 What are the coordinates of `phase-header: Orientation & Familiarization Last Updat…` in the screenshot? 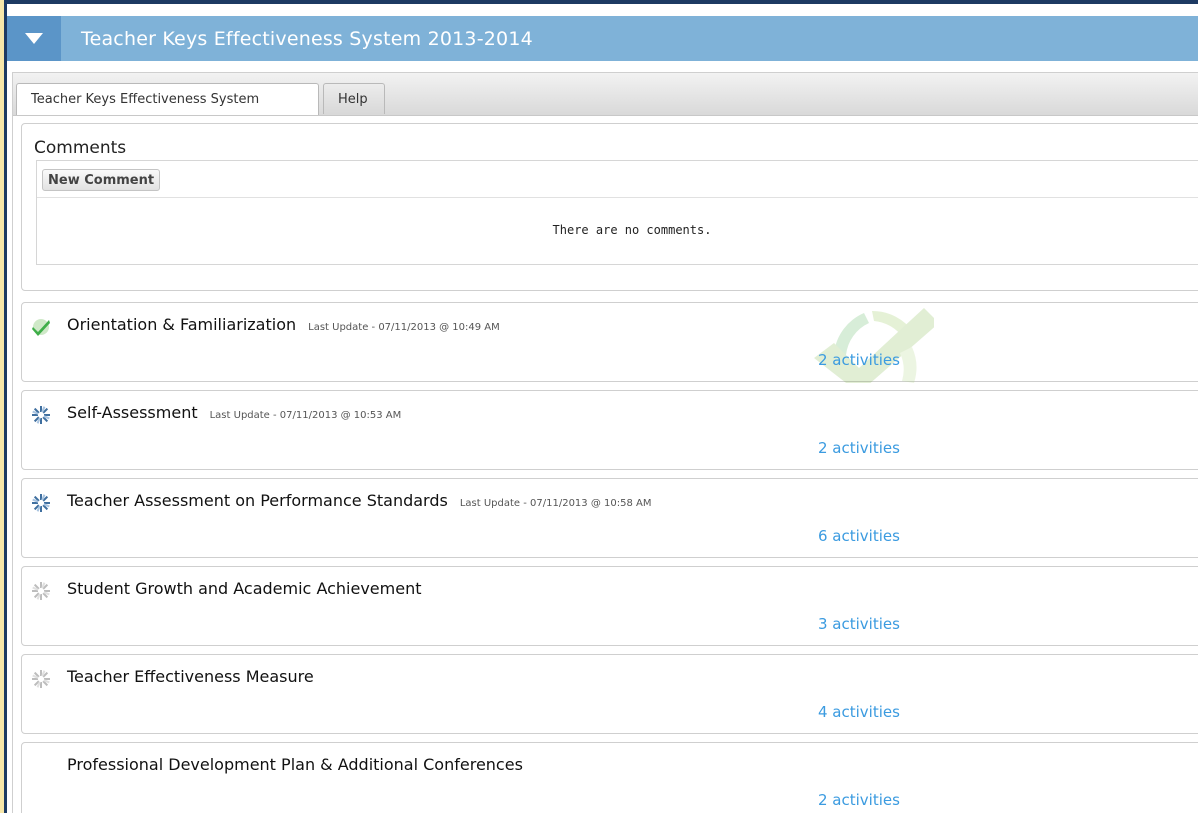 It's located at (283, 324).